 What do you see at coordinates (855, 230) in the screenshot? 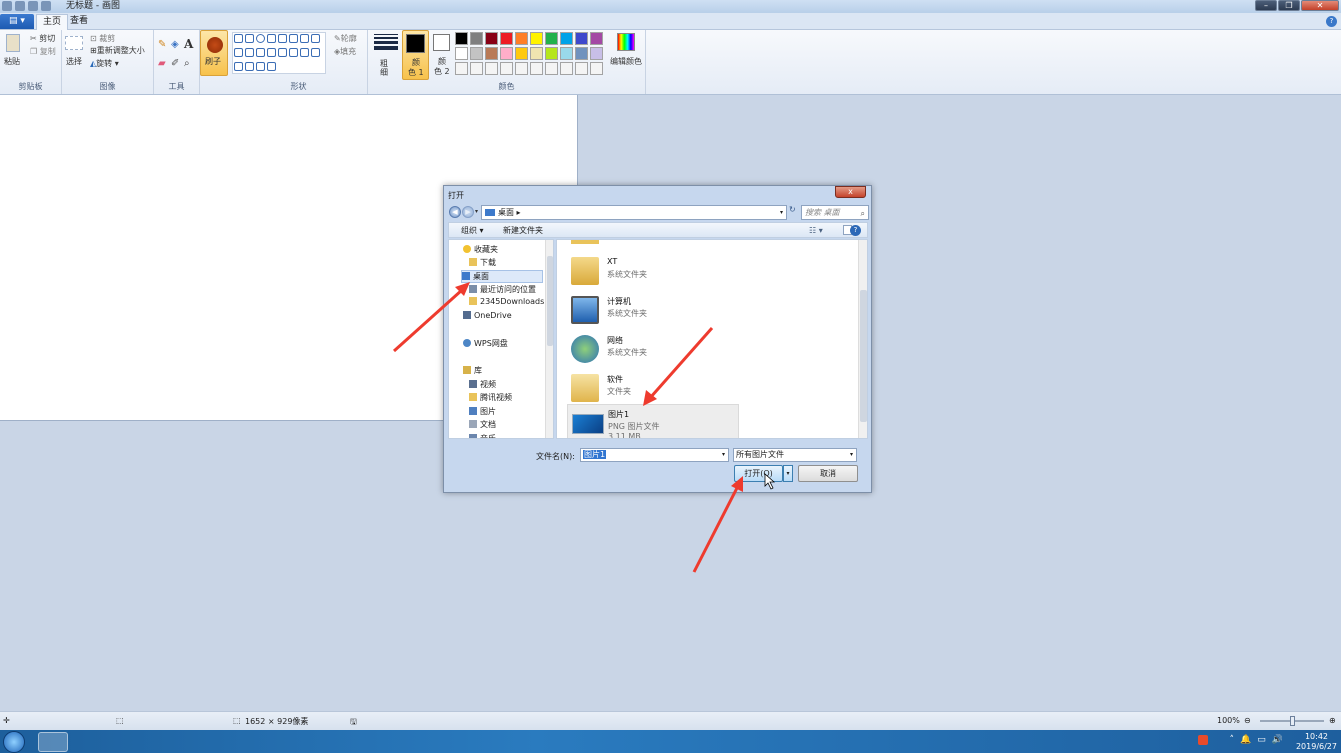
I see `dialog-help-icon: ?` at bounding box center [855, 230].